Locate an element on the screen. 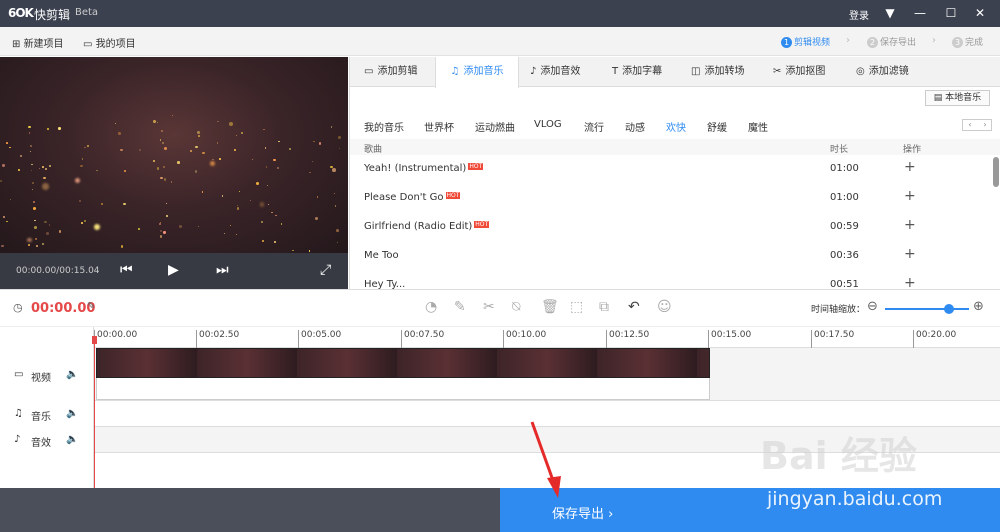 This screenshot has width=1000, height=532. play-icon: ▶ is located at coordinates (173, 270).